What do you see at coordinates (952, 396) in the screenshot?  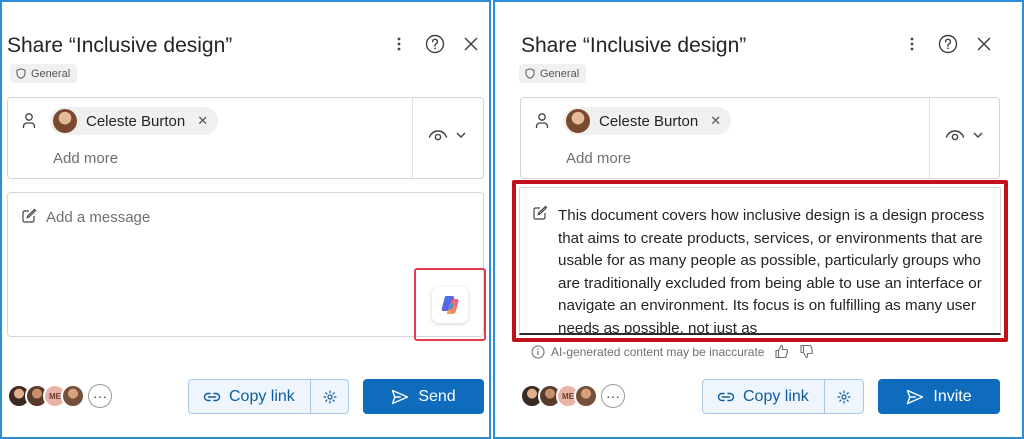 I see `invite-label: Invite` at bounding box center [952, 396].